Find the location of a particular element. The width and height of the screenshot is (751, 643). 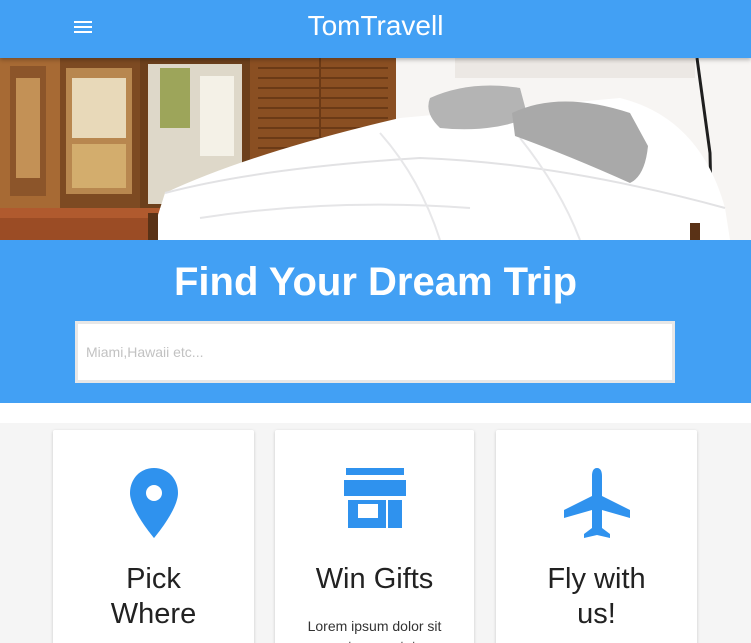

location-pin-icon is located at coordinates (153, 503).